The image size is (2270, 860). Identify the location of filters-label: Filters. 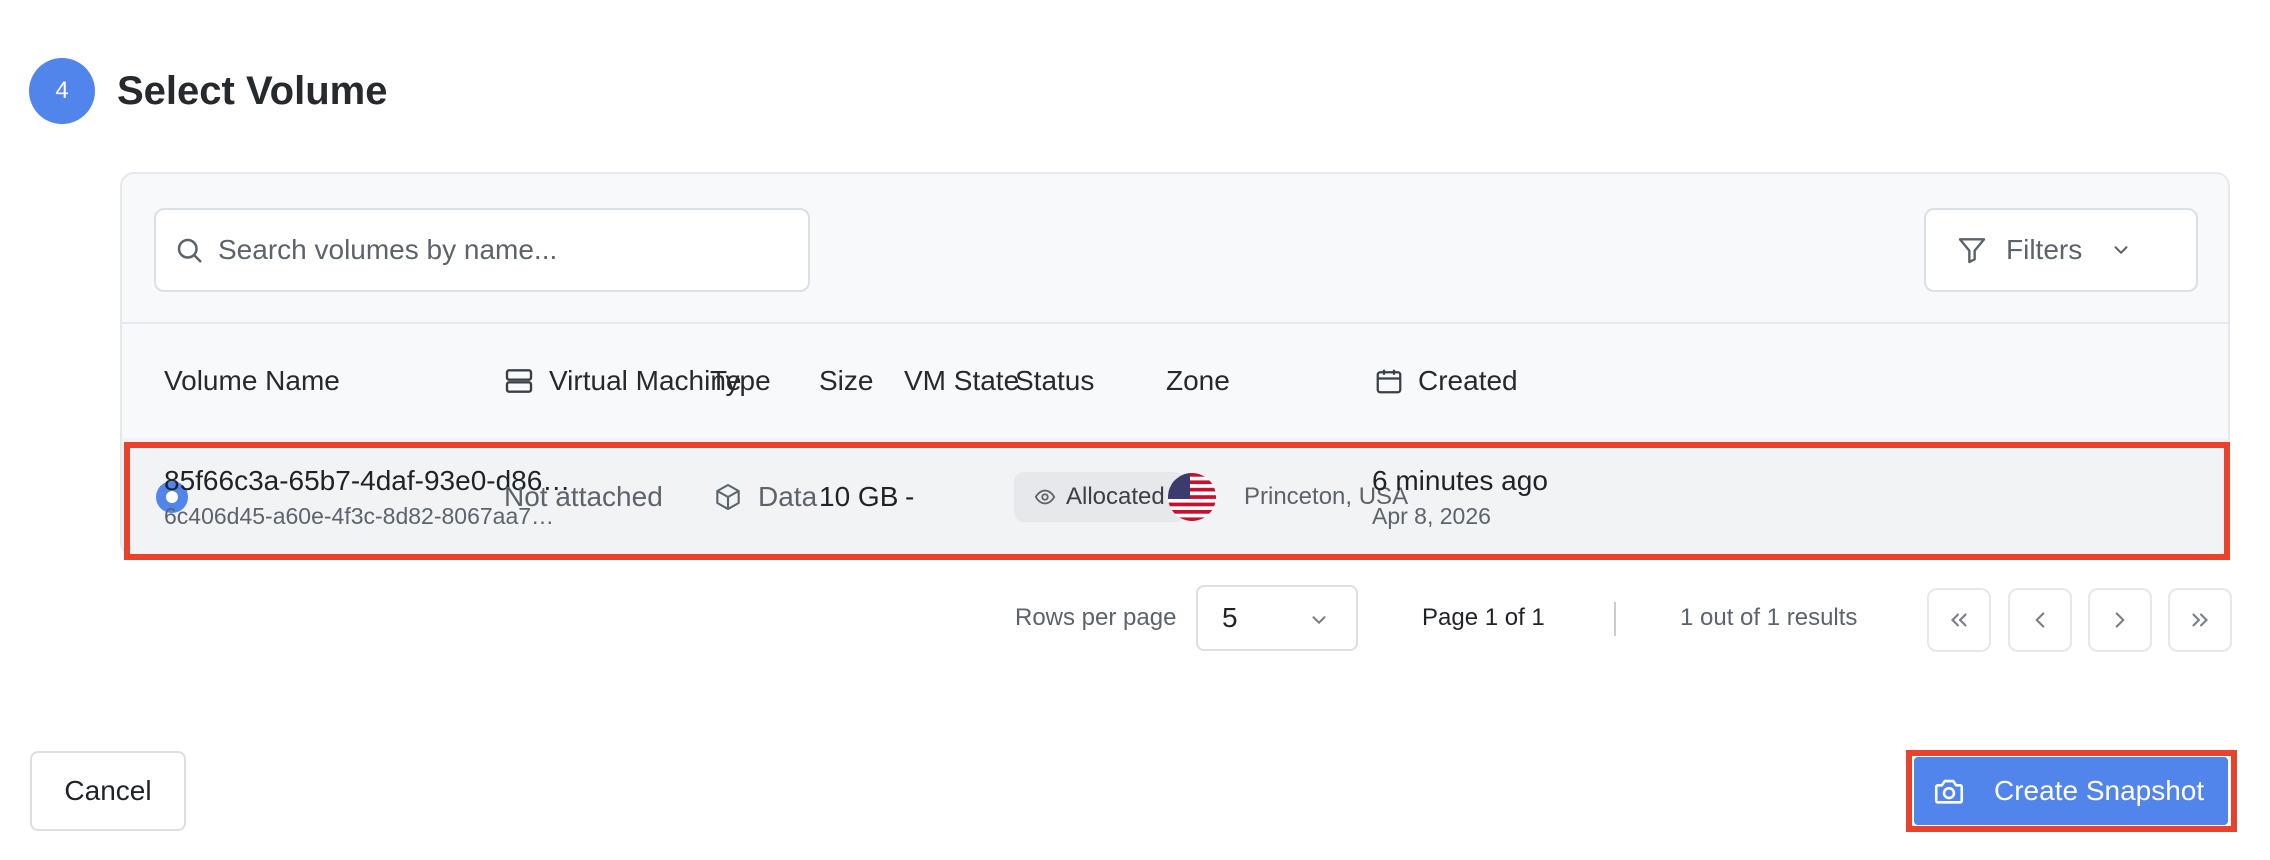
(2044, 249).